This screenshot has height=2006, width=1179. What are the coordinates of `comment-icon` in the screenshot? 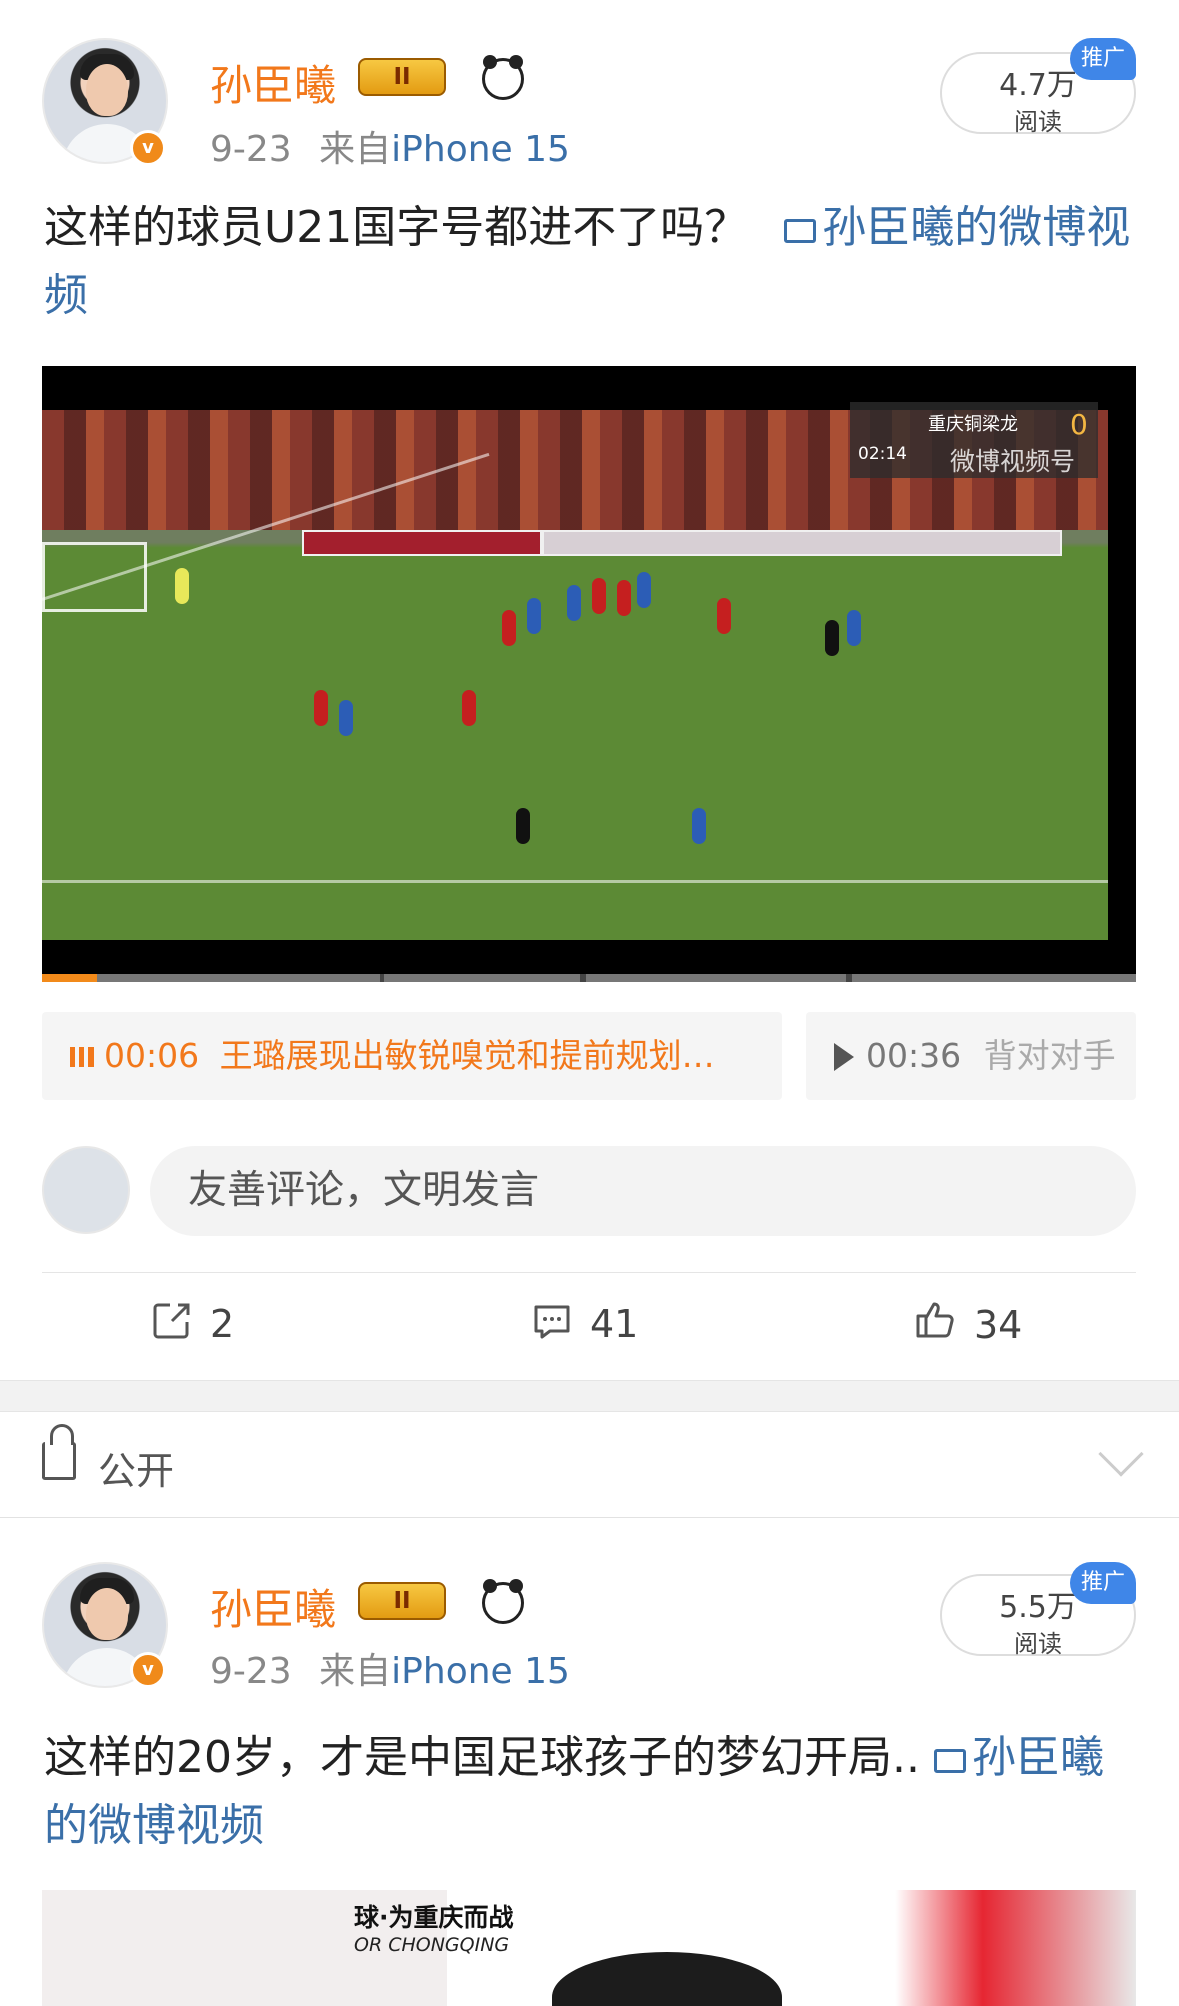 It's located at (552, 1322).